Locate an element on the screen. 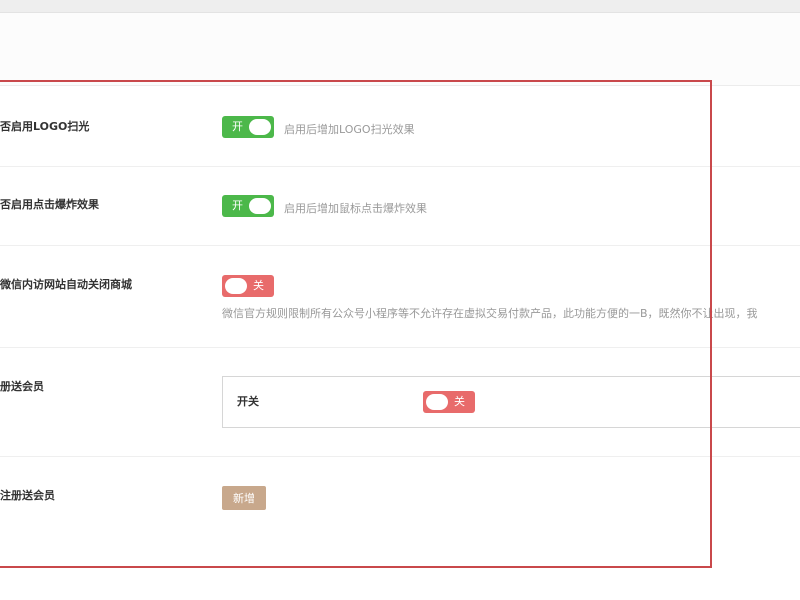 This screenshot has height=600, width=800. top-strip is located at coordinates (400, 6).